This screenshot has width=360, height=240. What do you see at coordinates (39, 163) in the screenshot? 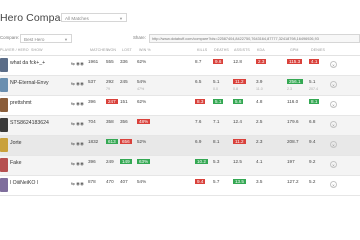
I see `player-name: Fake` at bounding box center [39, 163].